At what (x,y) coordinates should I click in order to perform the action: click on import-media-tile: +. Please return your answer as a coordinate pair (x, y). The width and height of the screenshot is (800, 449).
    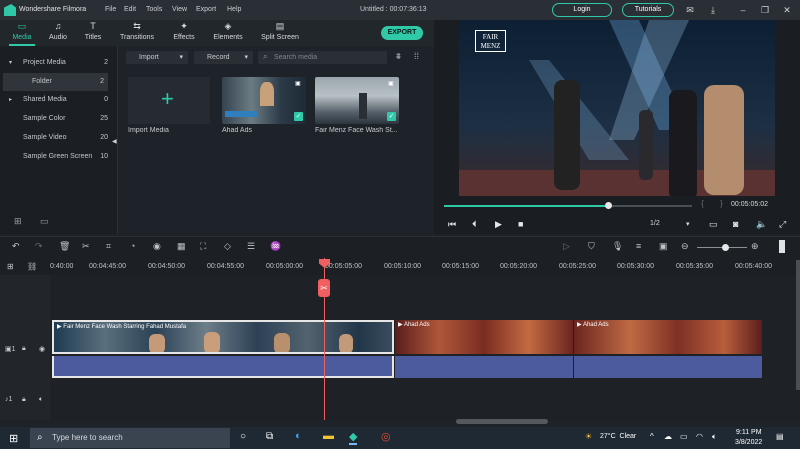
    Looking at the image, I should click on (169, 100).